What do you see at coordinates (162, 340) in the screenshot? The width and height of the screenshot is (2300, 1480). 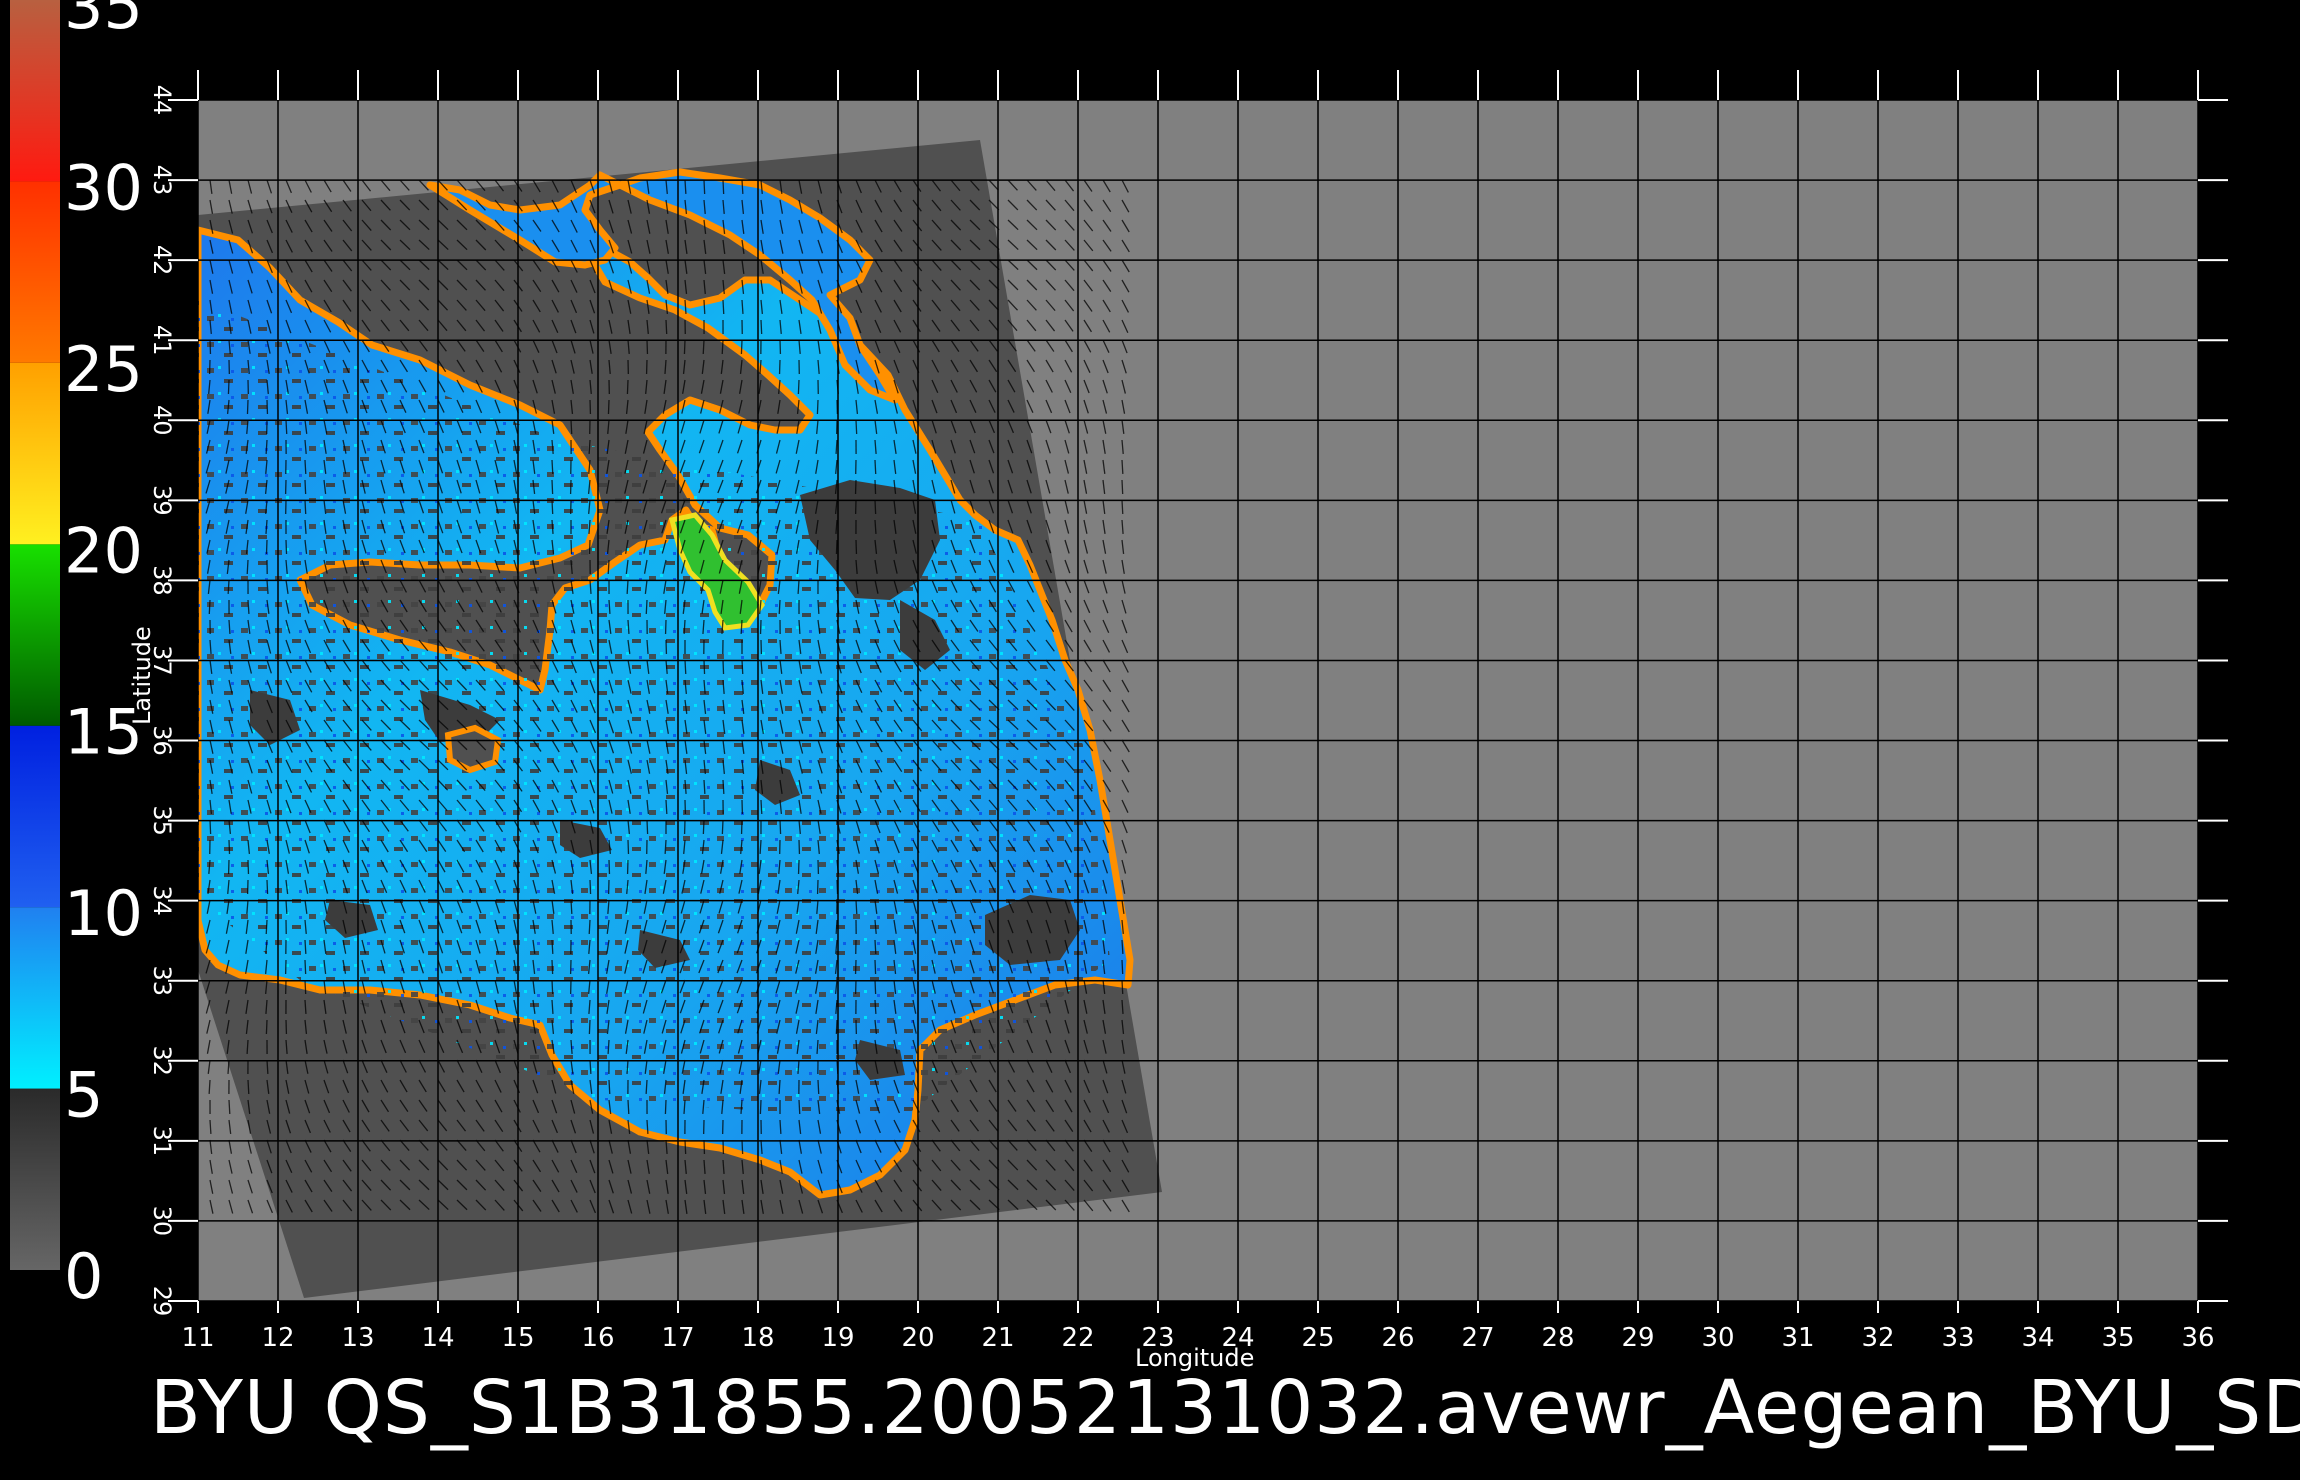 I see `y-tick-label: 41` at bounding box center [162, 340].